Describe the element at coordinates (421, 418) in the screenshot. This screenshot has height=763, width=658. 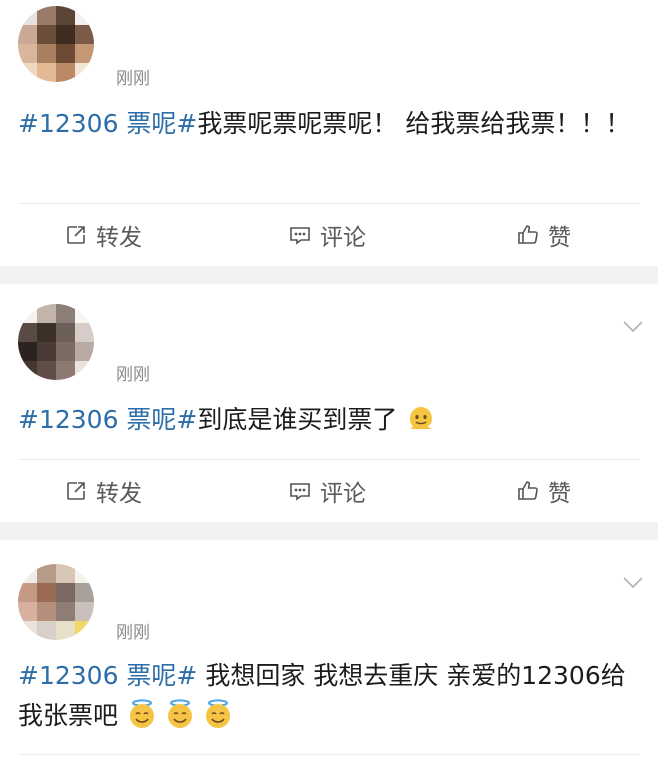
I see `melting-face-icon` at that location.